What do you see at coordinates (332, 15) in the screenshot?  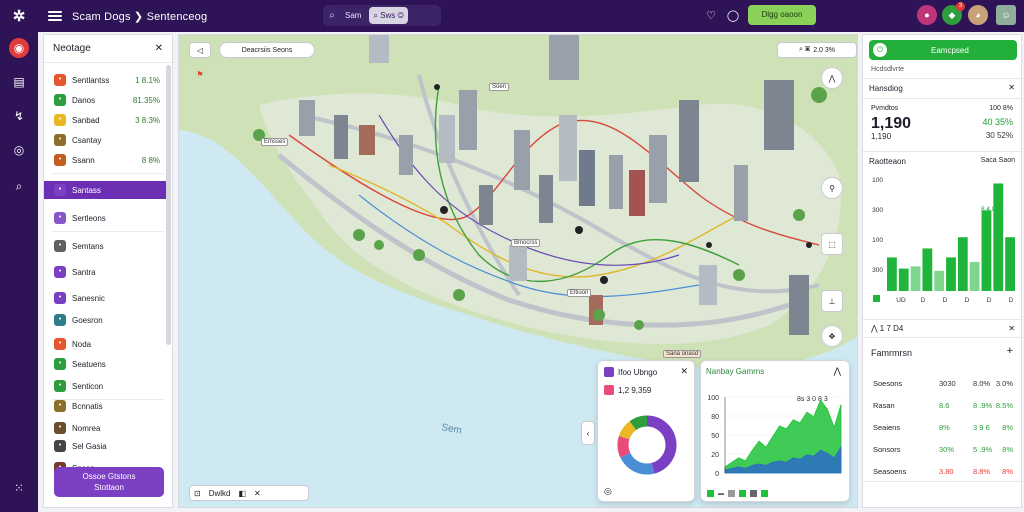 I see `search-icon: ⌕` at bounding box center [332, 15].